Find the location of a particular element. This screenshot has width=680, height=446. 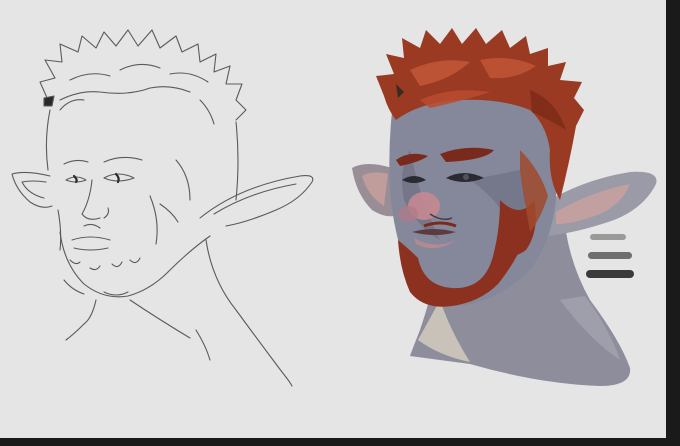

color-swatch-dark is located at coordinates (610, 274).